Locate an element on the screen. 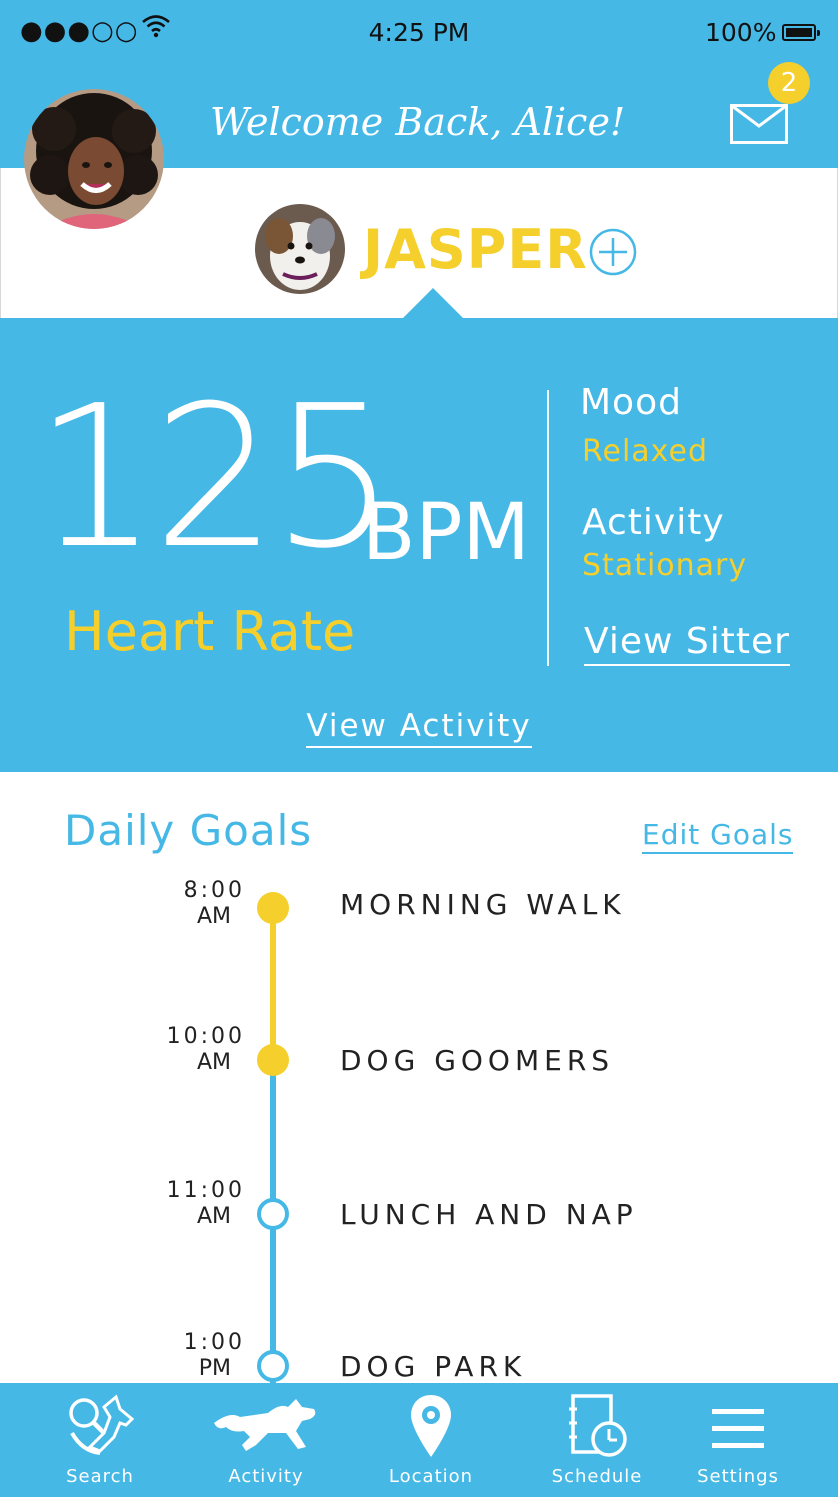  pet-avatar-image is located at coordinates (300, 249).